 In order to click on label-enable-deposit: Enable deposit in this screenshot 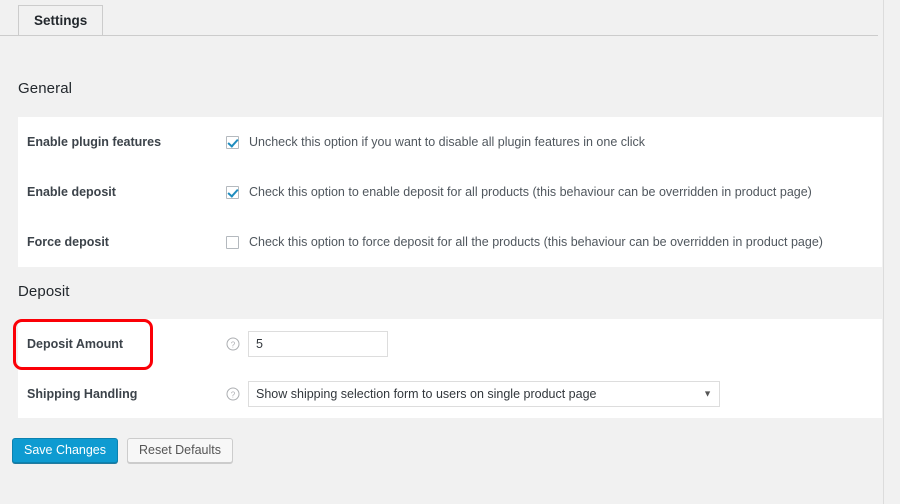, I will do `click(71, 192)`.